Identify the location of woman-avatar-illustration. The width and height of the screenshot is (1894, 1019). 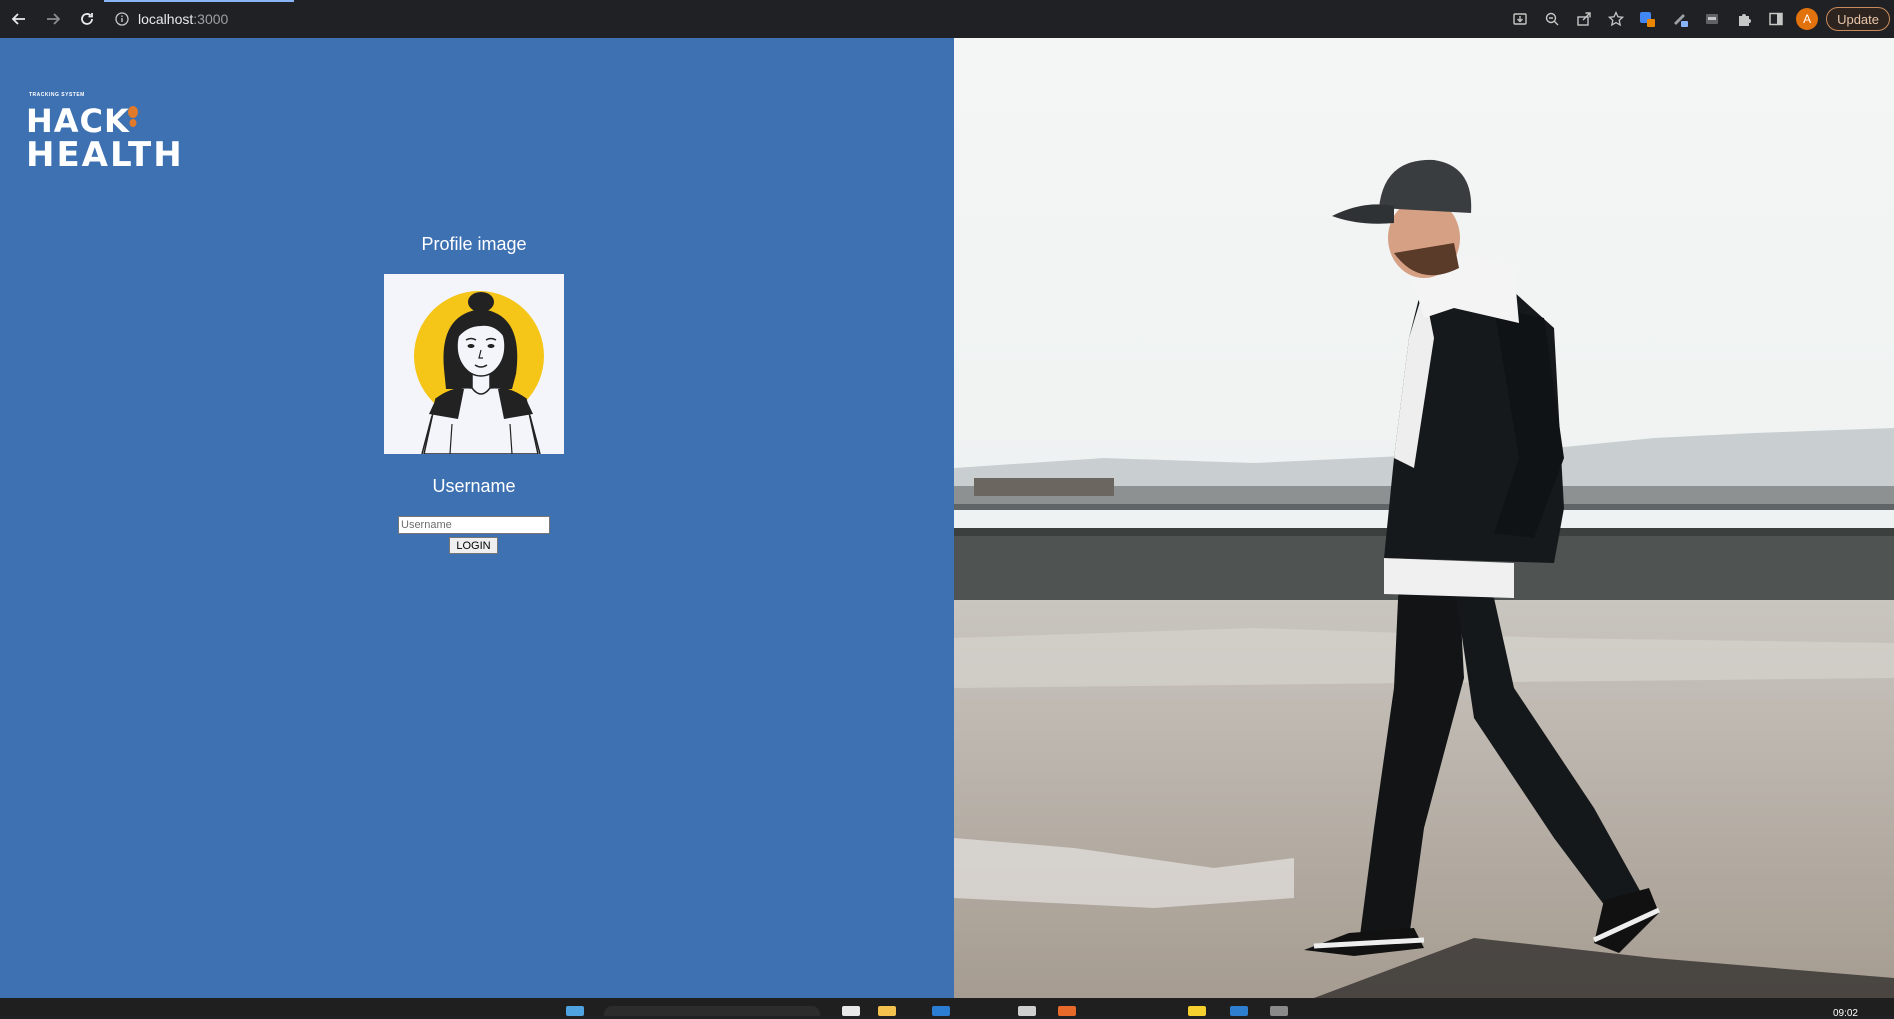
(474, 364).